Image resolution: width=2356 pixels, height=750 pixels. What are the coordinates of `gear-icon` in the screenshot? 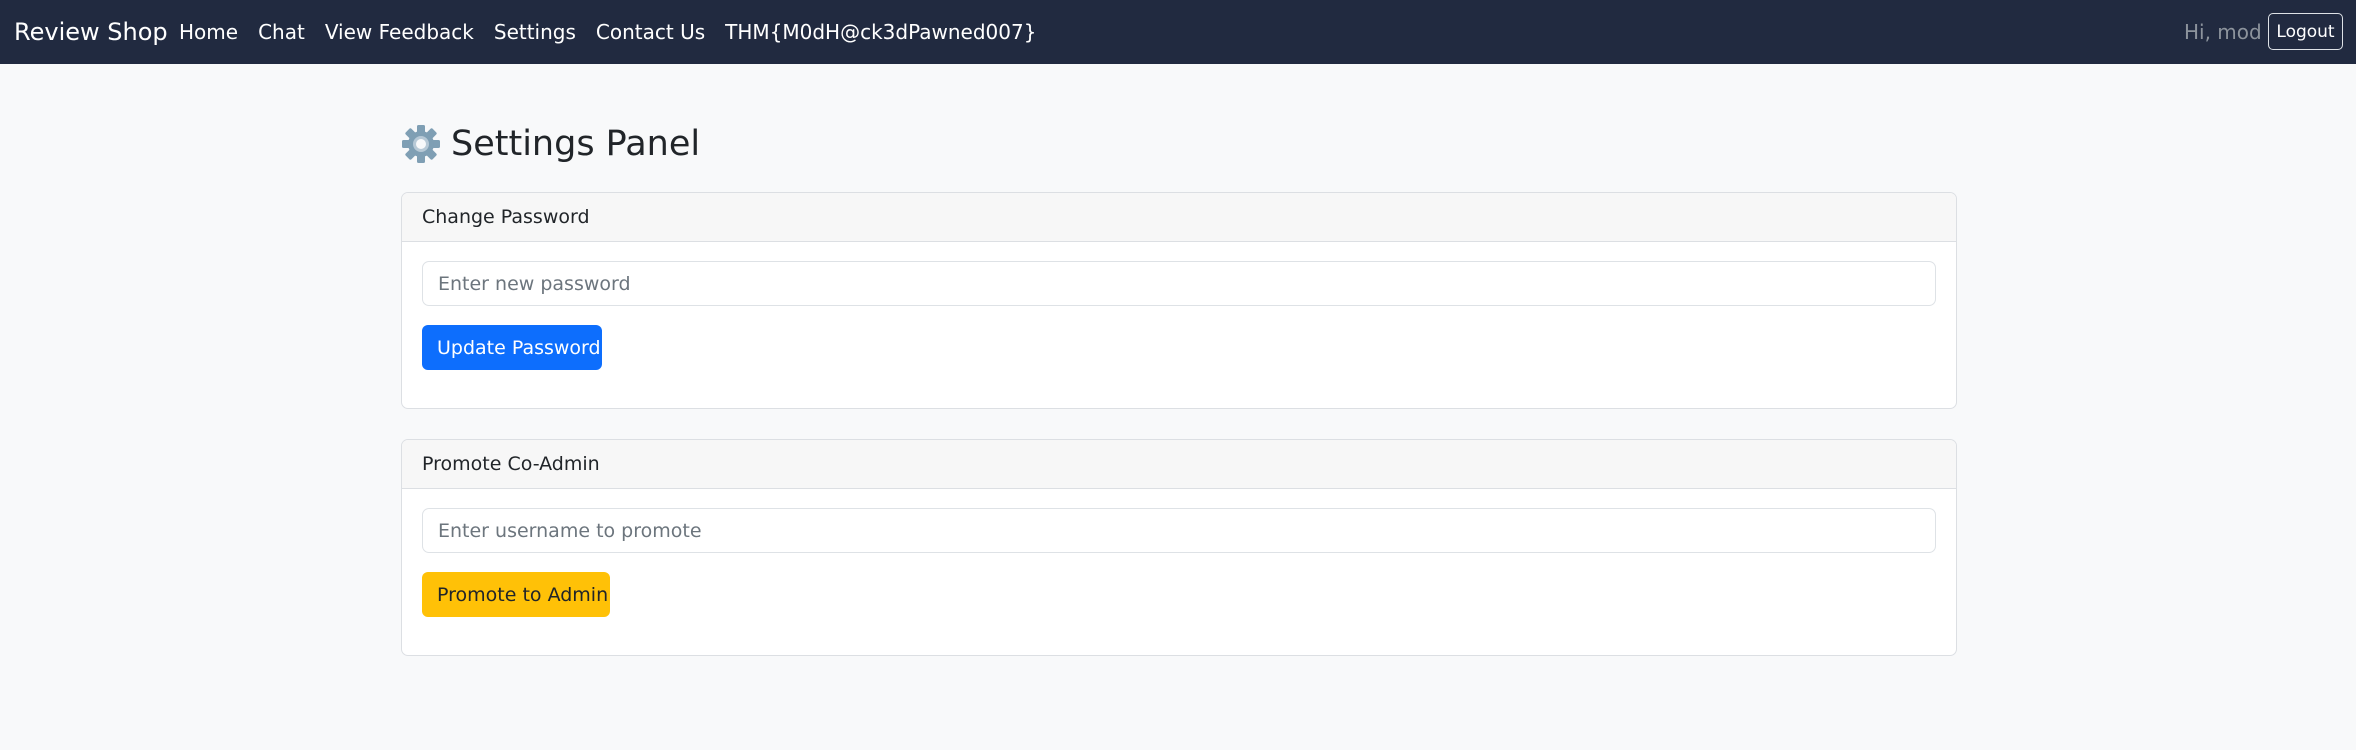 It's located at (421, 144).